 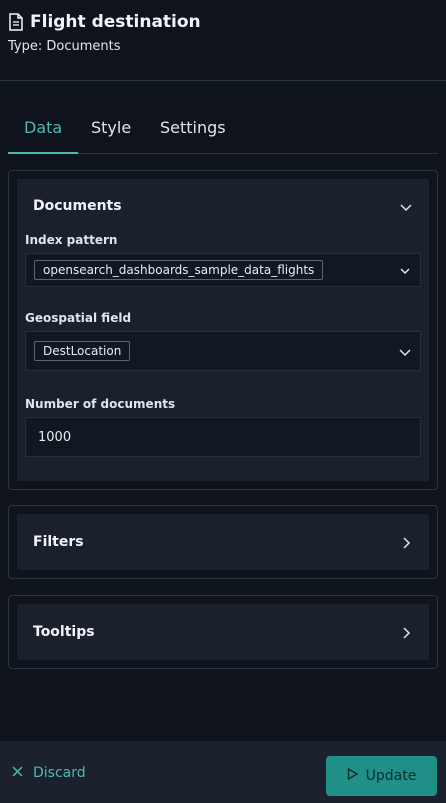 I want to click on geospatial-field-chip: DestLocation, so click(x=82, y=351).